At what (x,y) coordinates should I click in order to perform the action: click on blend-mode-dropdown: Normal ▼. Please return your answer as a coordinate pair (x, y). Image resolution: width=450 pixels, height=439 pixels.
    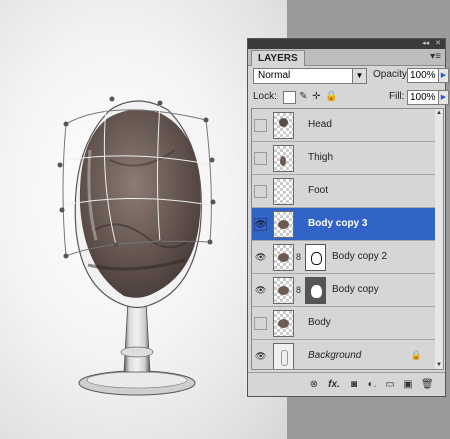
    Looking at the image, I should click on (310, 76).